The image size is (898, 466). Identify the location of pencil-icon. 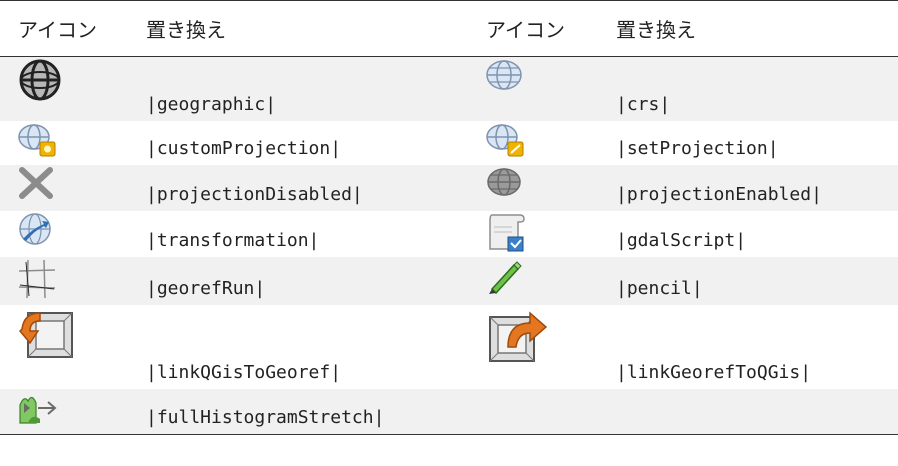
(505, 277).